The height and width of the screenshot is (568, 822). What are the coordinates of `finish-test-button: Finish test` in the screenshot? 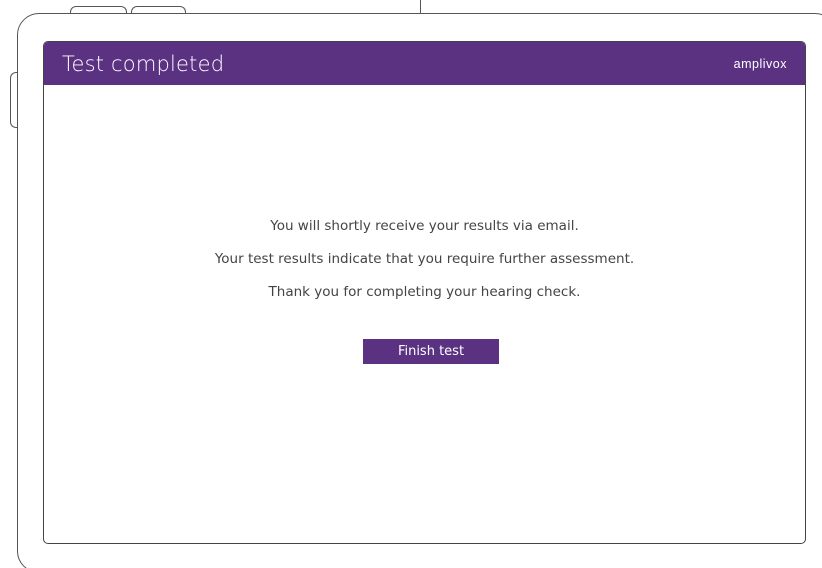 It's located at (431, 351).